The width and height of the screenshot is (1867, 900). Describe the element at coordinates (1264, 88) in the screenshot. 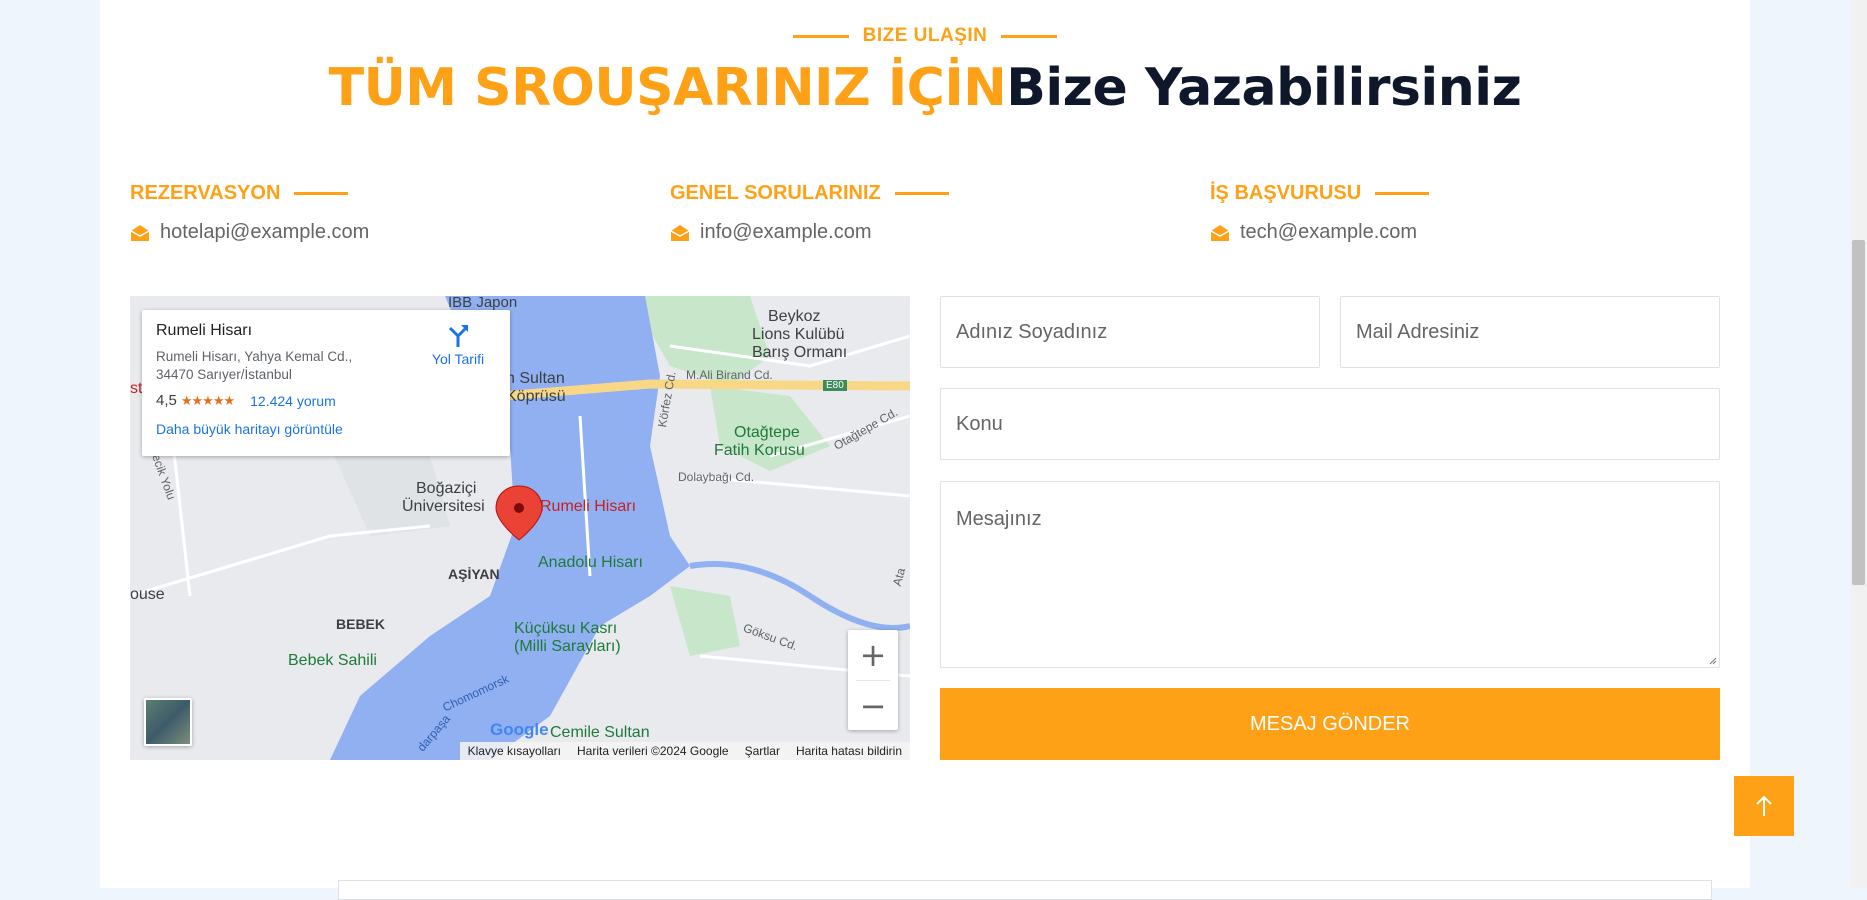

I see `headline-dark: Bize Yazabilirsiniz` at that location.